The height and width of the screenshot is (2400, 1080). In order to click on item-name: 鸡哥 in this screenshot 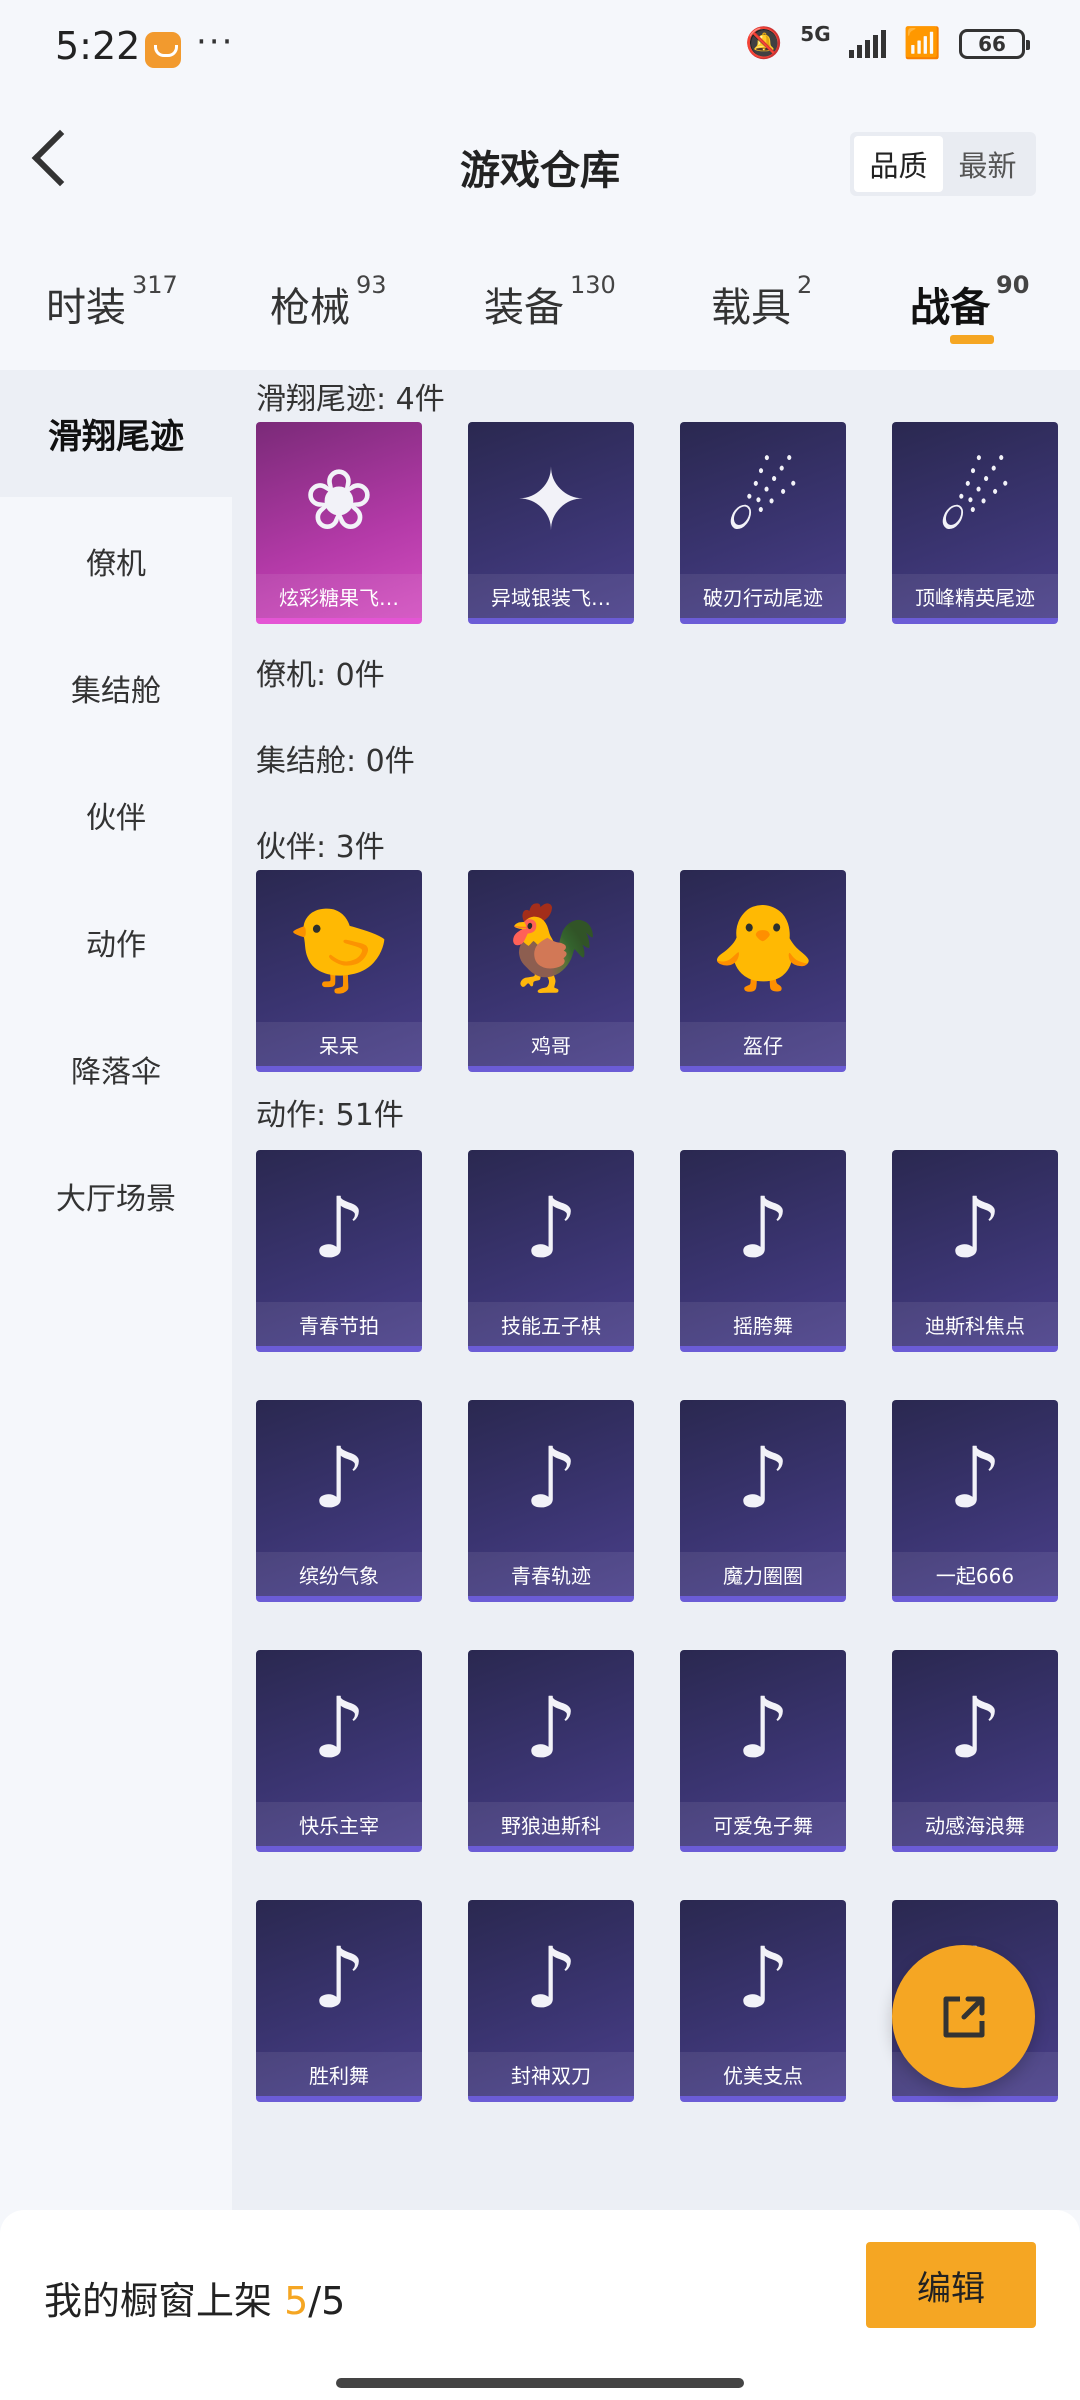, I will do `click(551, 1044)`.